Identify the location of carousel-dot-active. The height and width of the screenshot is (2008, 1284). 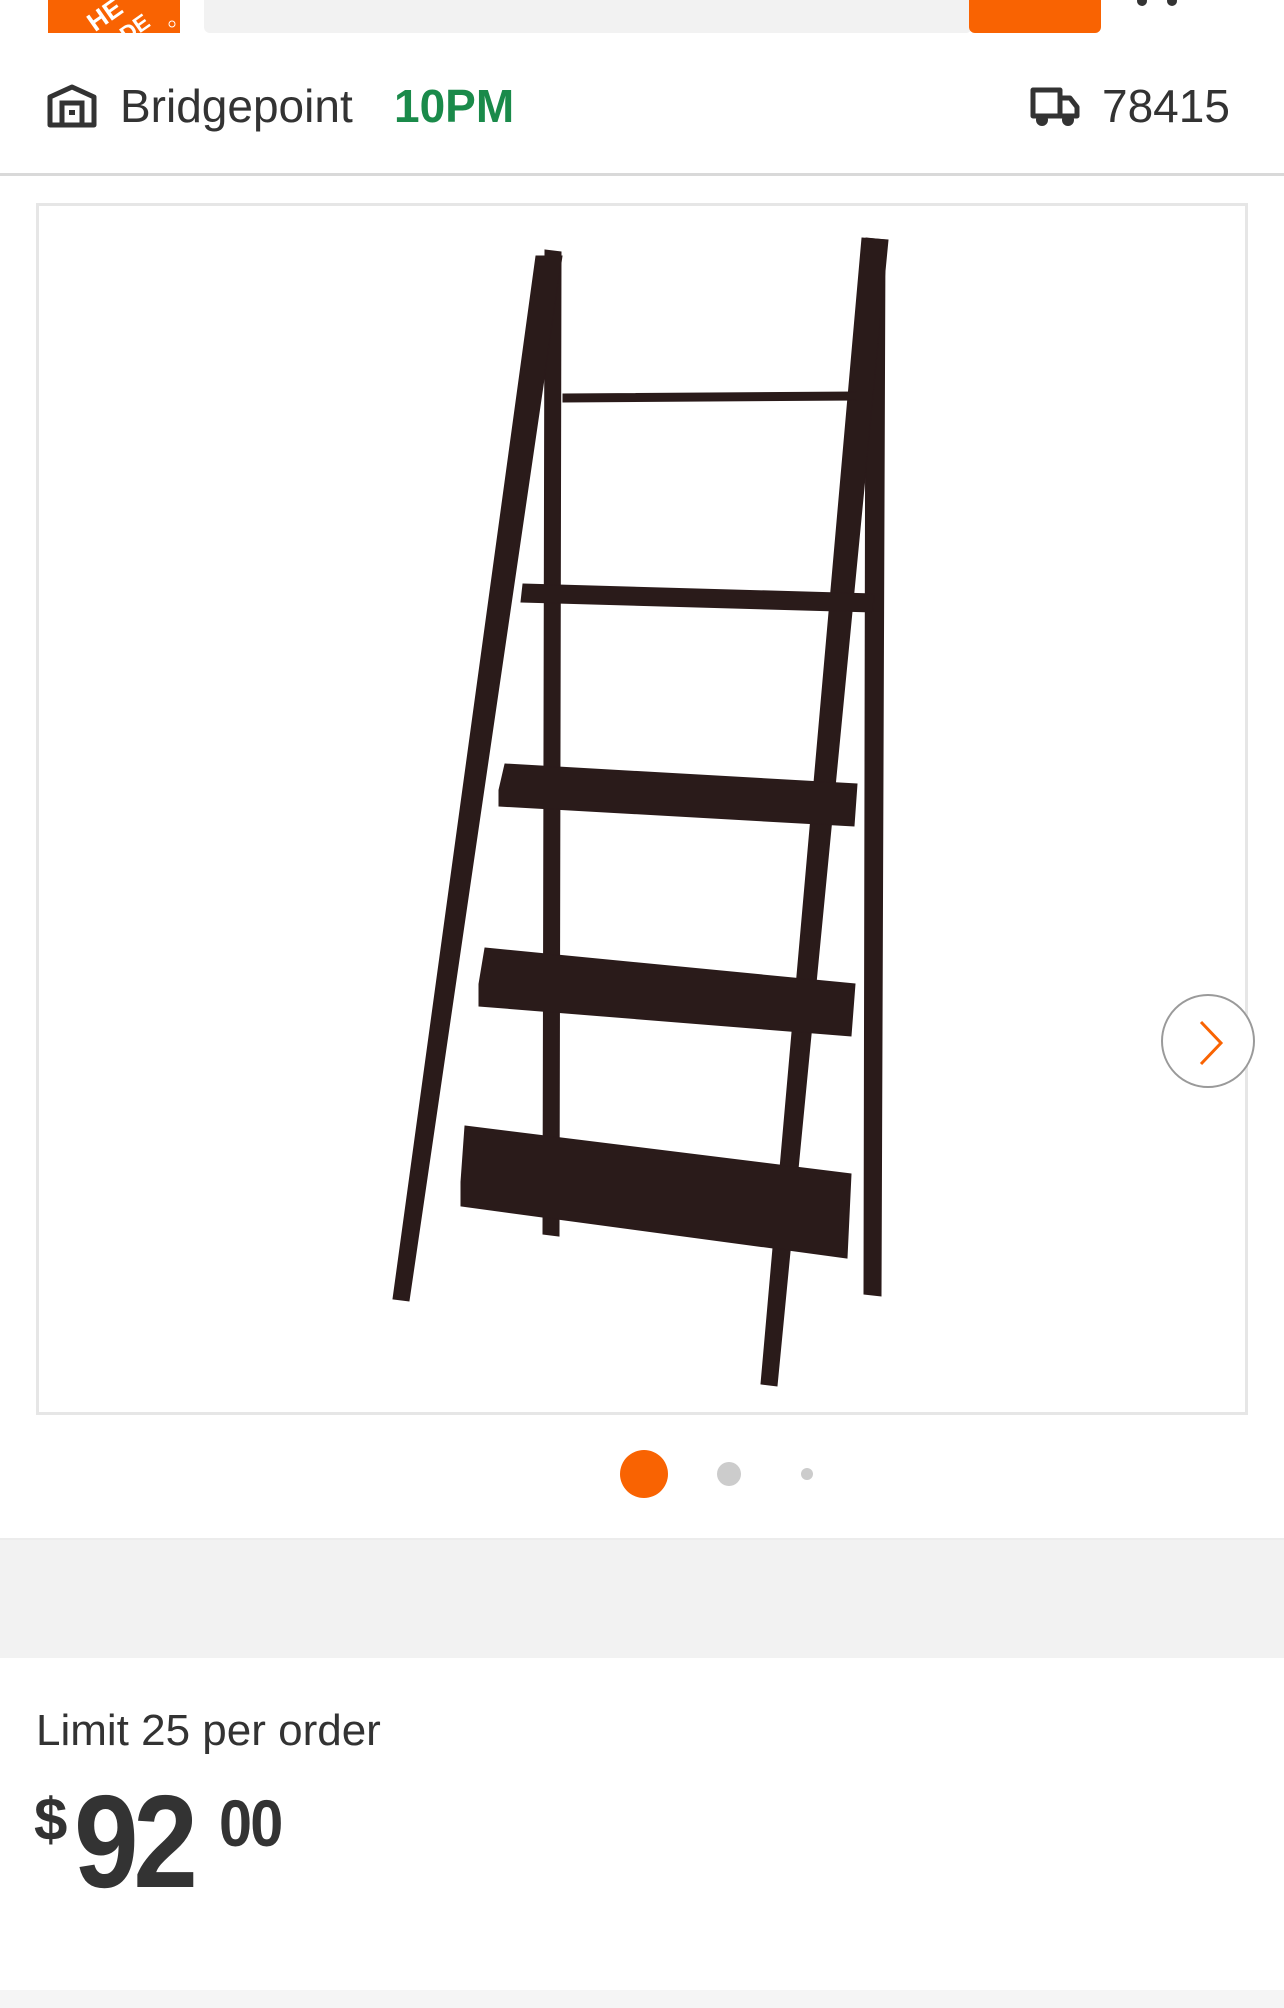
(644, 1474).